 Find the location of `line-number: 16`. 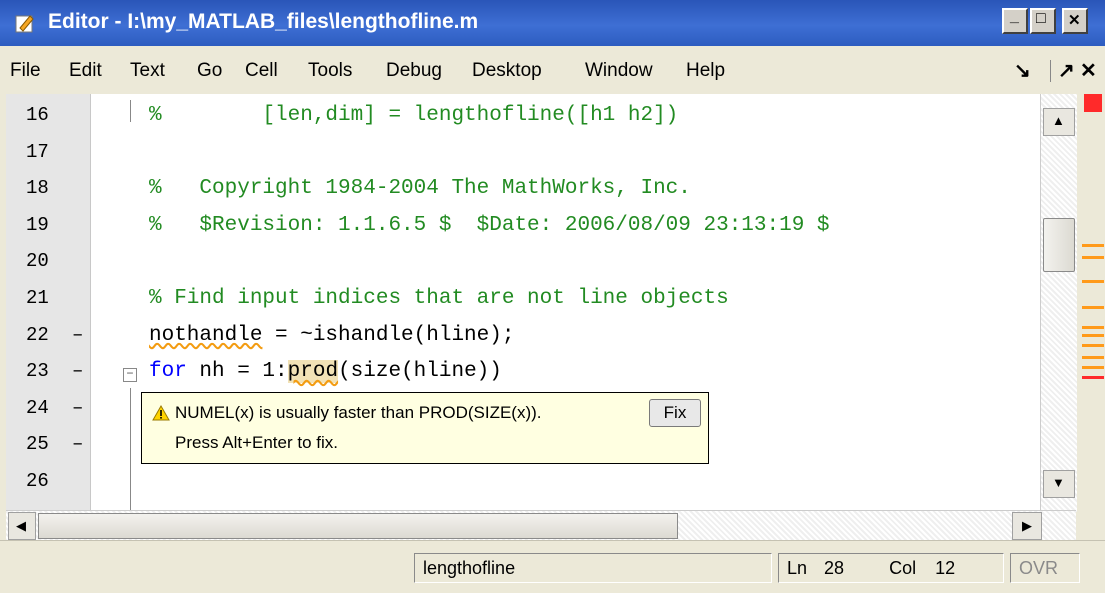

line-number: 16 is located at coordinates (37, 115).